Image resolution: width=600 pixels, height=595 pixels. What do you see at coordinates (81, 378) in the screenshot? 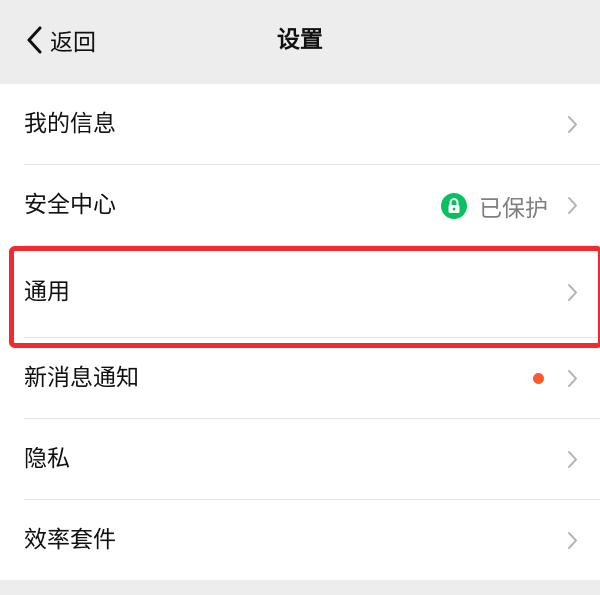
I see `settings-item-label: 新消息通知` at bounding box center [81, 378].